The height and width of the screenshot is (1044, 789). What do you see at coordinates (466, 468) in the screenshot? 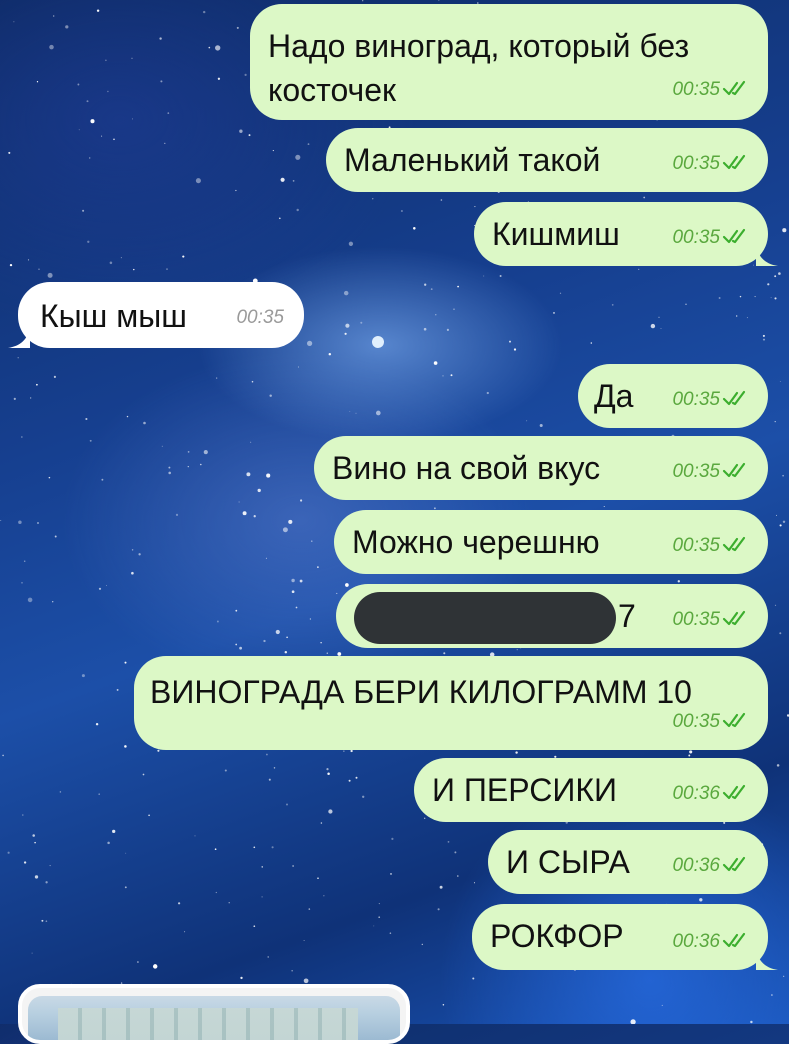
I see `message-text: Вино на свой вкус` at bounding box center [466, 468].